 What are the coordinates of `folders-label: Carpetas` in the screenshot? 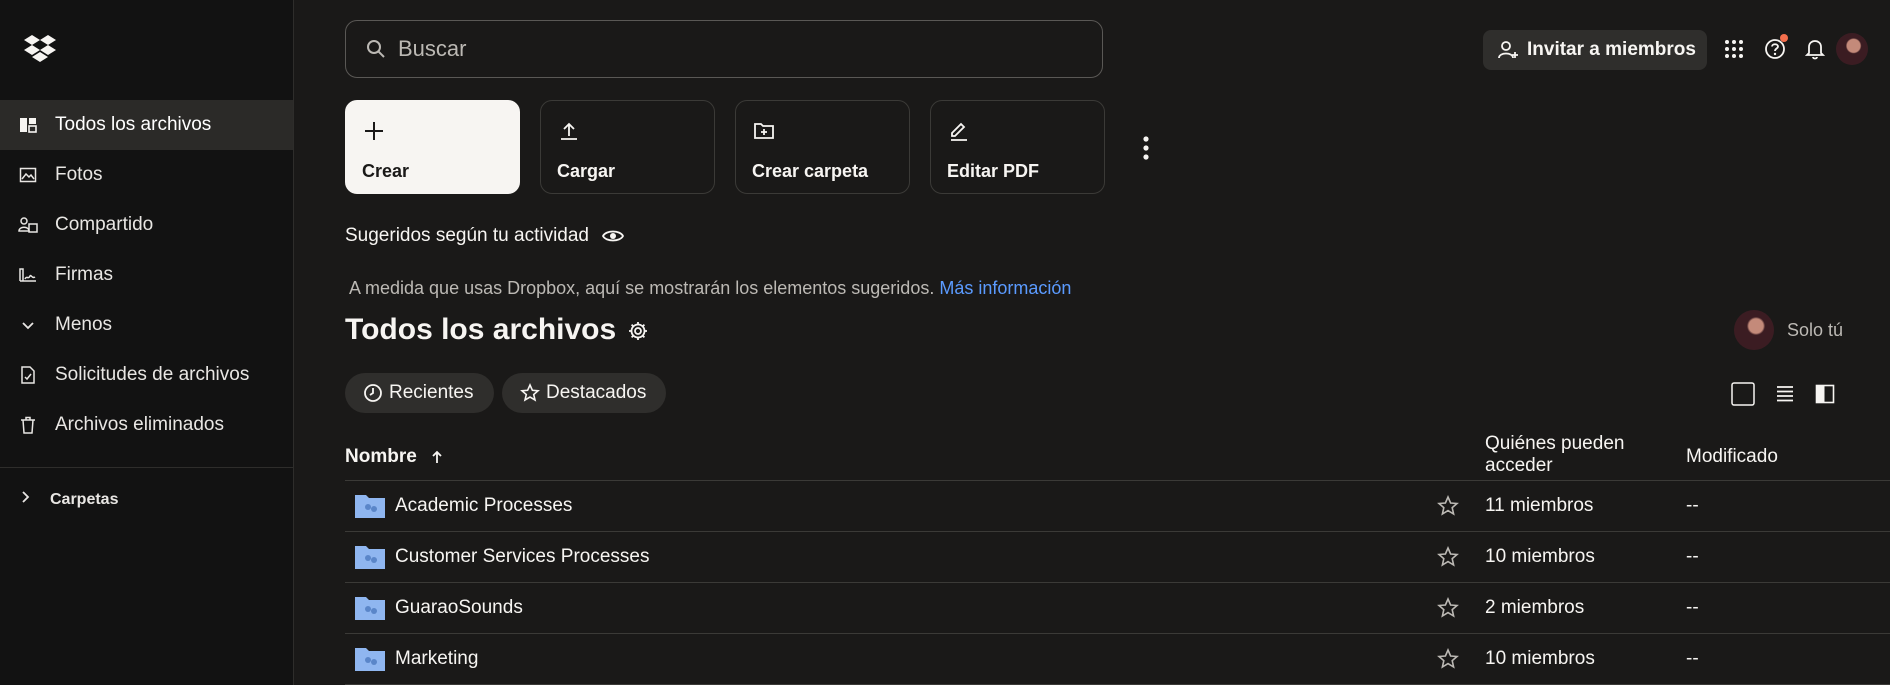 It's located at (84, 499).